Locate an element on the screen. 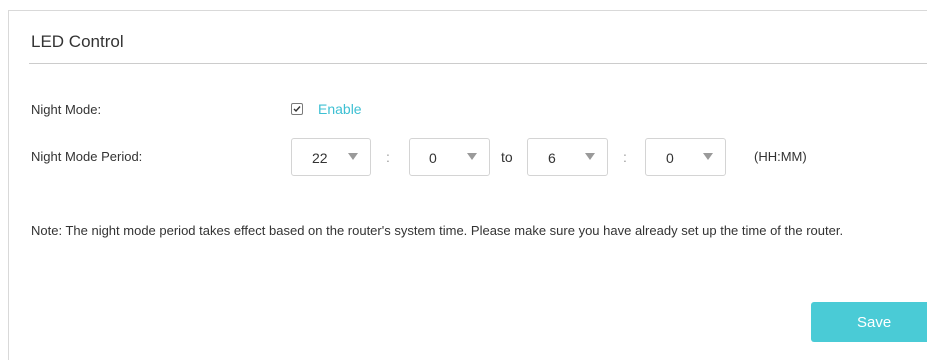 This screenshot has height=360, width=927. end-hour-value: 6 is located at coordinates (552, 158).